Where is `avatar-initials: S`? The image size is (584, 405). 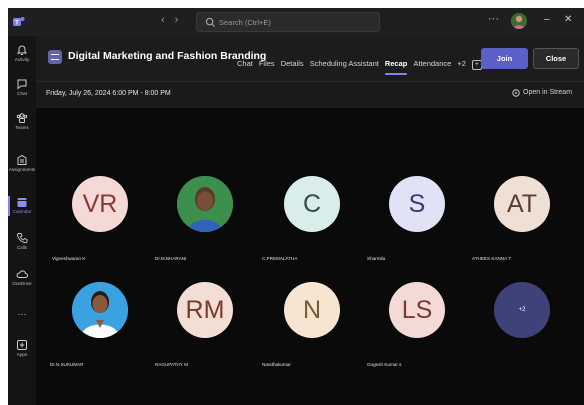 avatar-initials: S is located at coordinates (417, 203).